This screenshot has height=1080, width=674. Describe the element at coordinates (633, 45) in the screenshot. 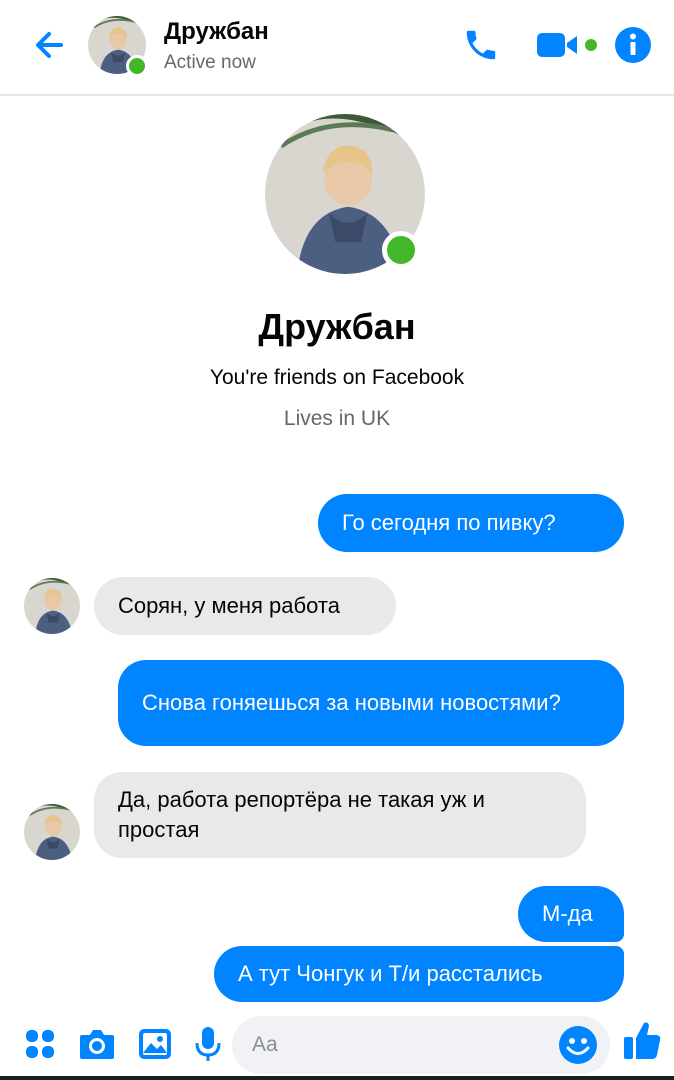

I see `info-icon` at that location.